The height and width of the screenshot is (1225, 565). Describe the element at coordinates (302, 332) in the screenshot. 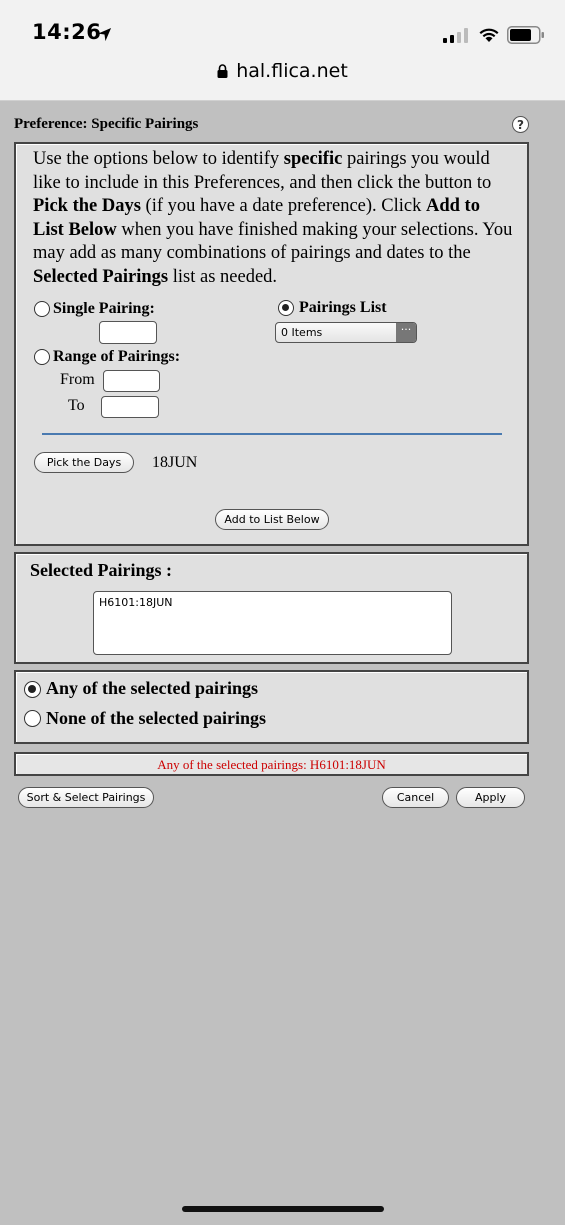

I see `pairings-list-value: 0 Items` at that location.